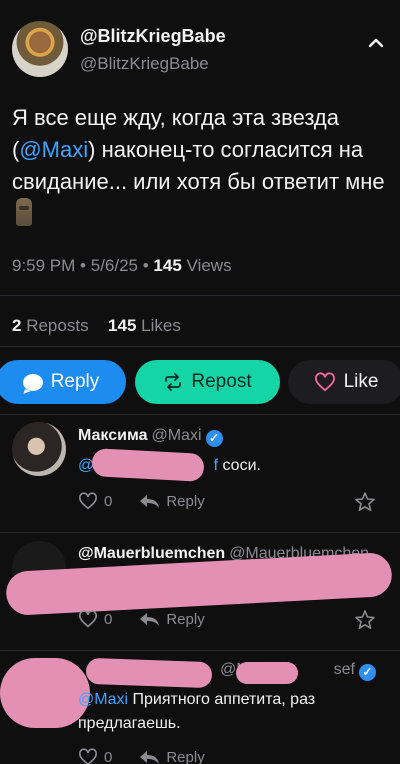  I want to click on repost-button: Repost, so click(207, 382).